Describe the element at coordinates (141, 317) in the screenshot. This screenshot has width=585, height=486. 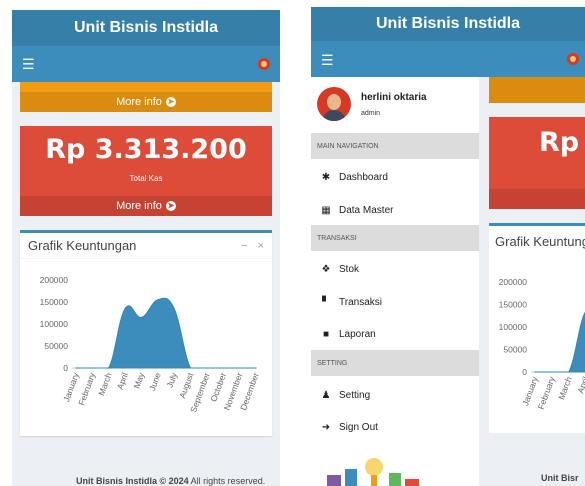
I see `data-point-may` at that location.